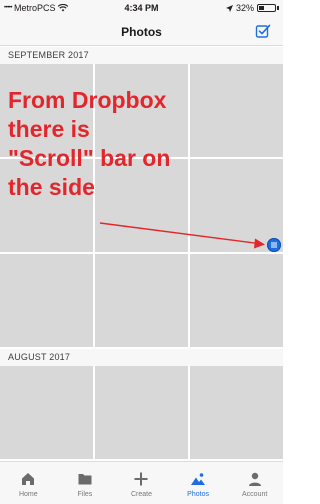 The width and height of the screenshot is (320, 504). I want to click on scroll-handle-lines-icon, so click(274, 245).